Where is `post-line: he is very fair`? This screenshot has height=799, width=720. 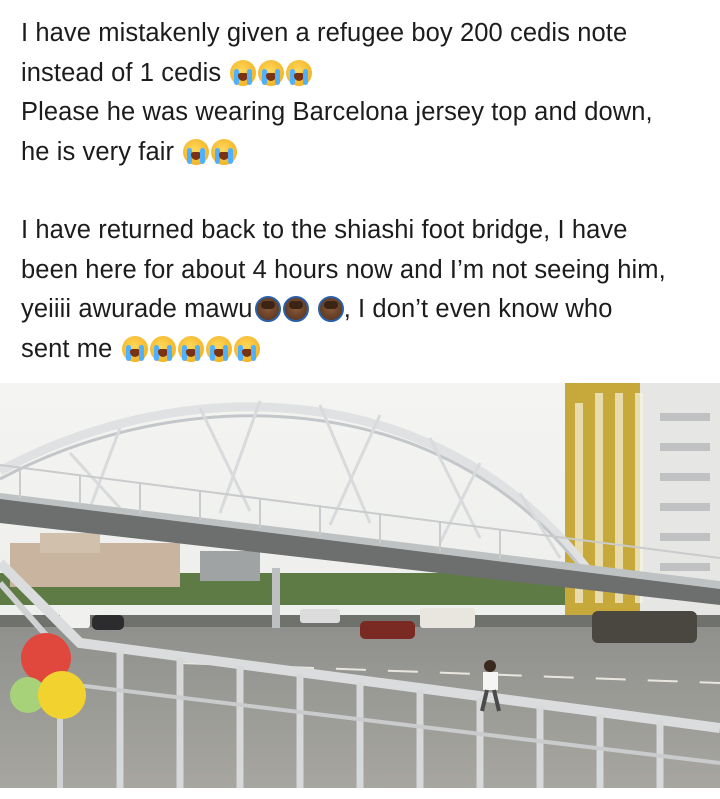 post-line: he is very fair is located at coordinates (366, 153).